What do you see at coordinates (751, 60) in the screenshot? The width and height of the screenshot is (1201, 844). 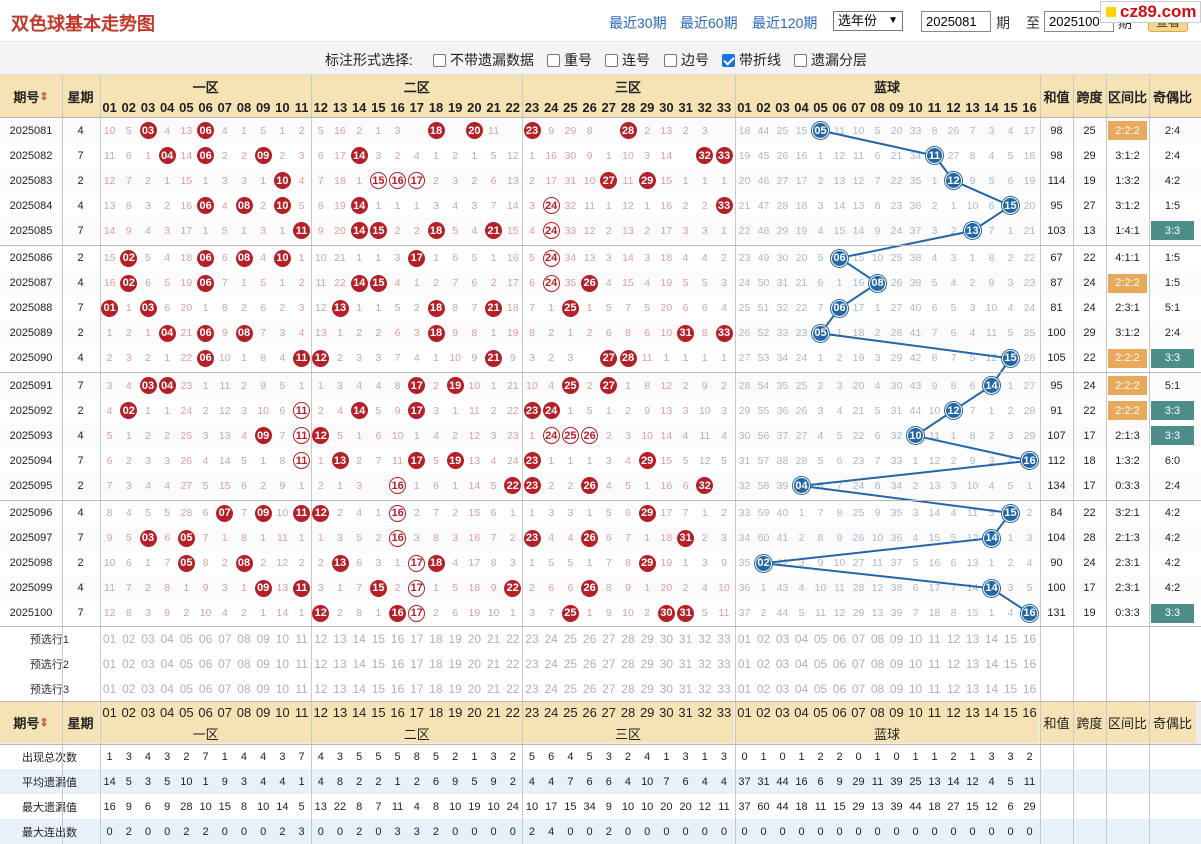 I see `option-polyline: 带折线` at bounding box center [751, 60].